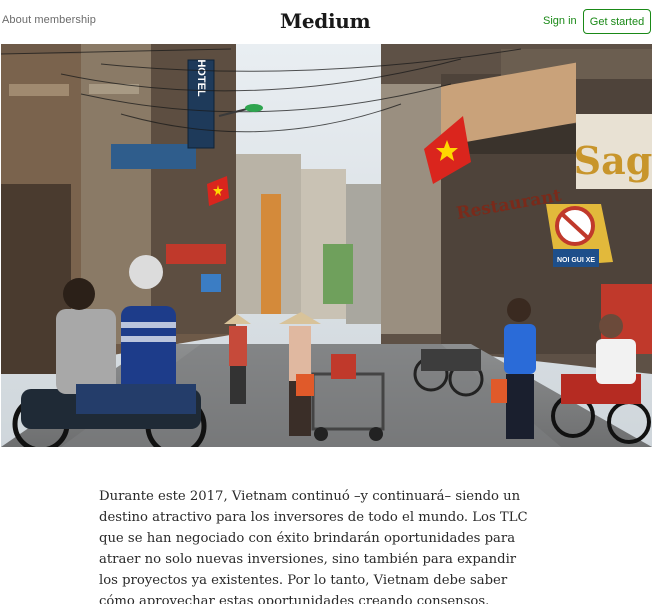  I want to click on no-parking-sign: NOI GUI XE, so click(579, 235).